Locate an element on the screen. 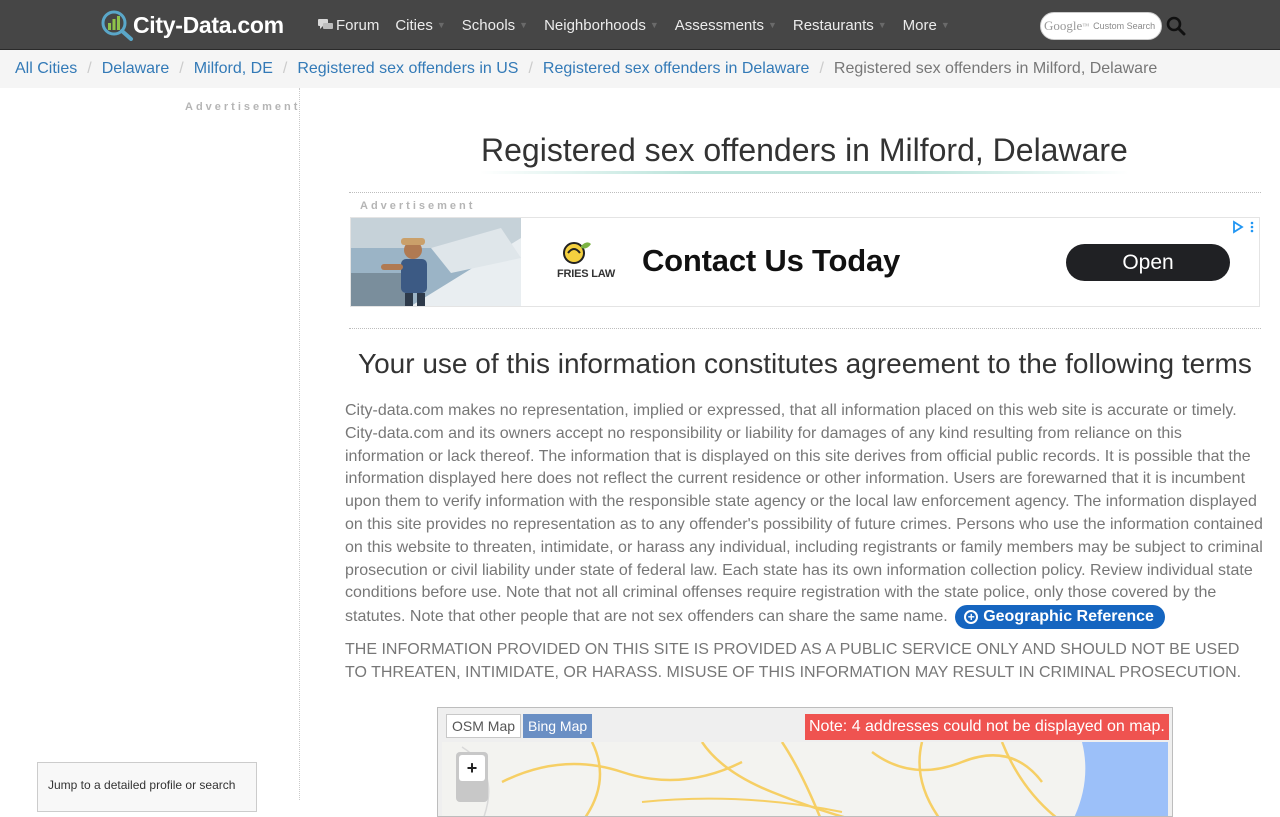  zoom-in-button: + is located at coordinates (472, 768).